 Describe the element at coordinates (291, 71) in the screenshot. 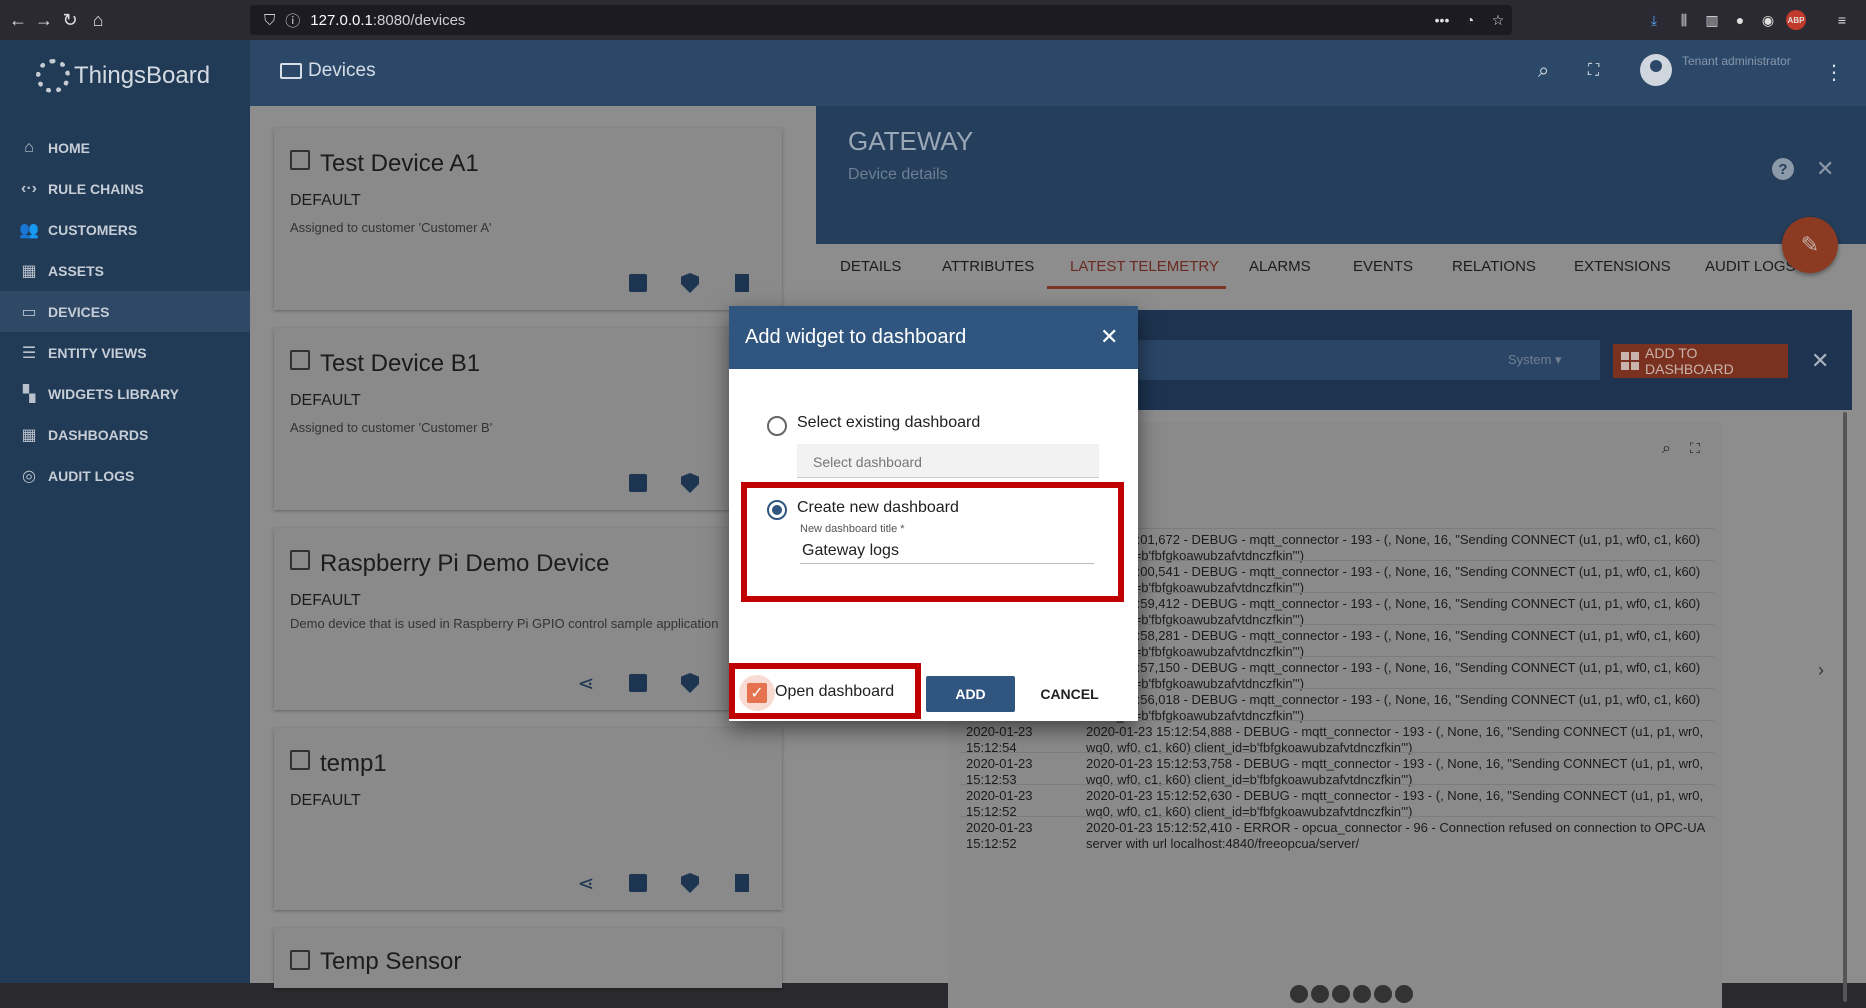

I see `devices-icon` at that location.